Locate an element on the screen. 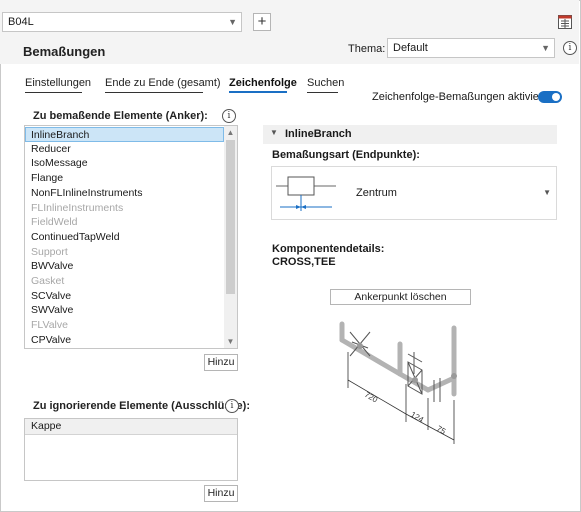 The height and width of the screenshot is (512, 581). project-select-value: B04L is located at coordinates (21, 22).